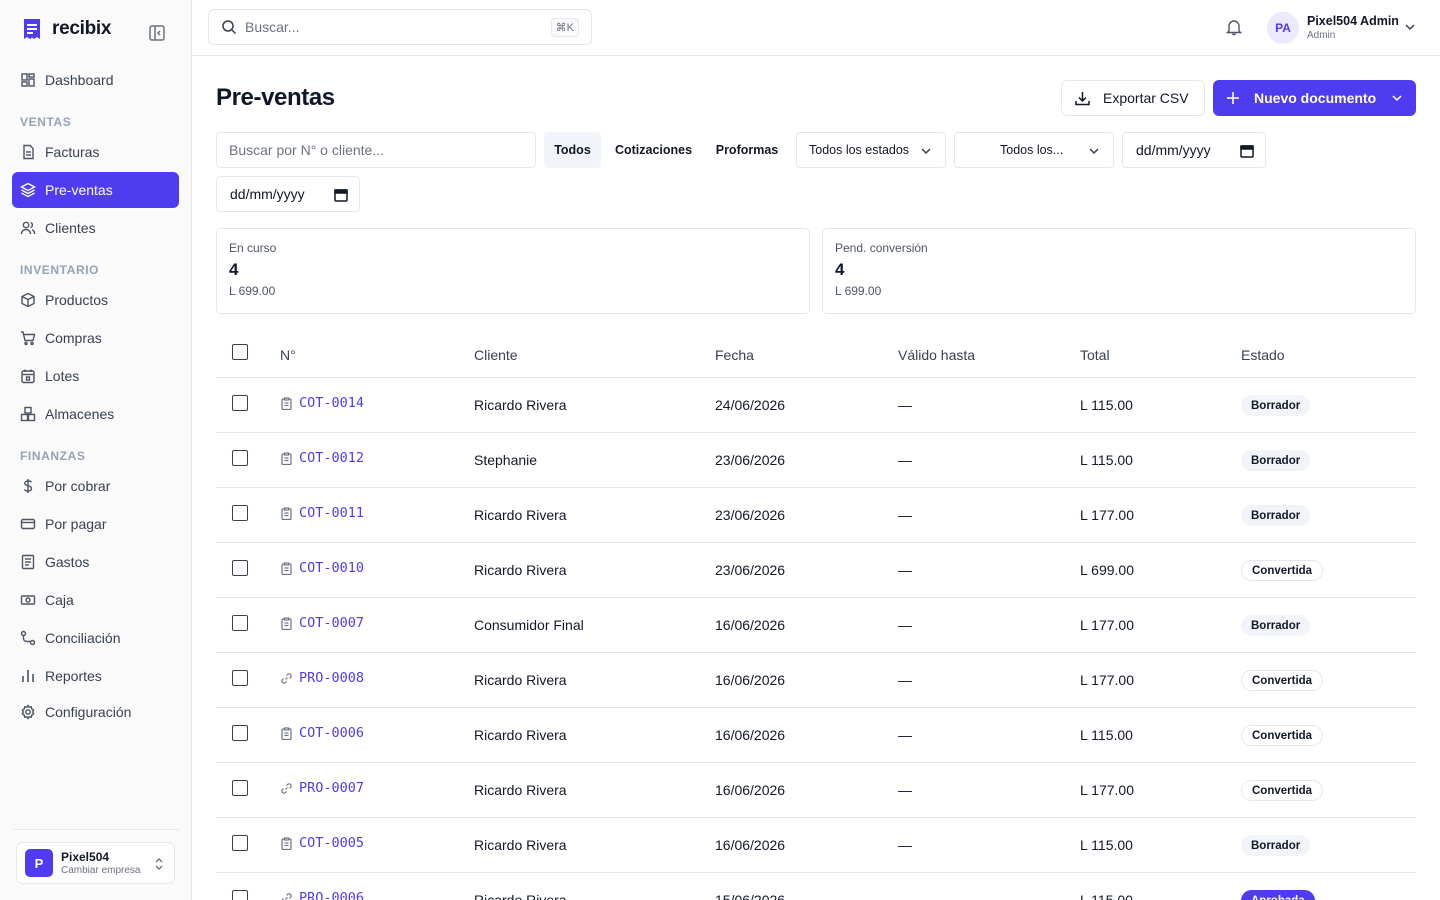 Image resolution: width=1440 pixels, height=900 pixels. What do you see at coordinates (95, 676) in the screenshot?
I see `sidebar-item-reportes: Reportes` at bounding box center [95, 676].